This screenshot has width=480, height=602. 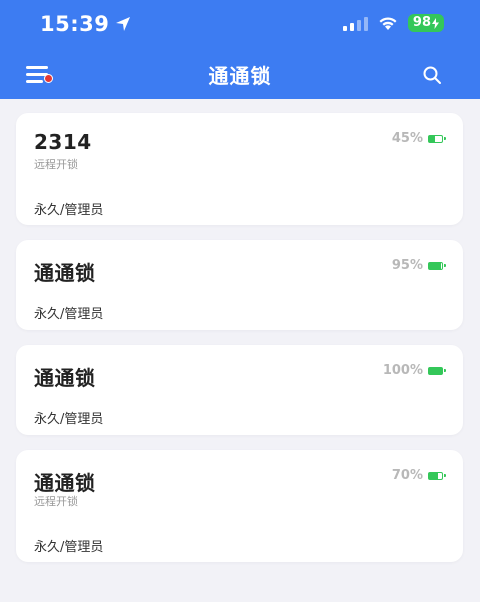 I want to click on battery-percent: 95%, so click(x=407, y=265).